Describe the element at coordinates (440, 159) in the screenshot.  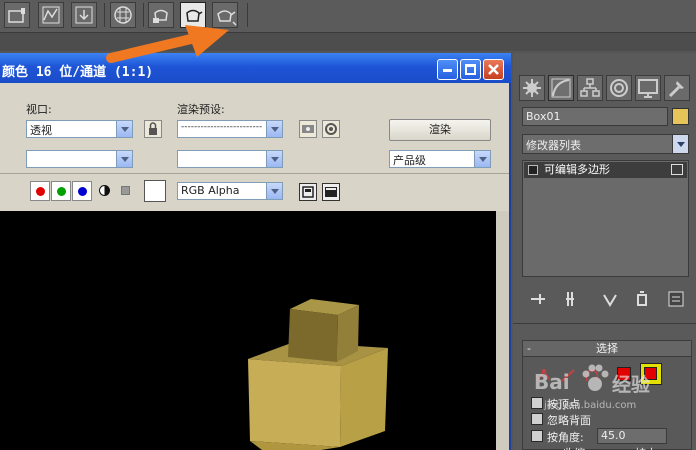
I see `render-quality-select: 产品级` at that location.